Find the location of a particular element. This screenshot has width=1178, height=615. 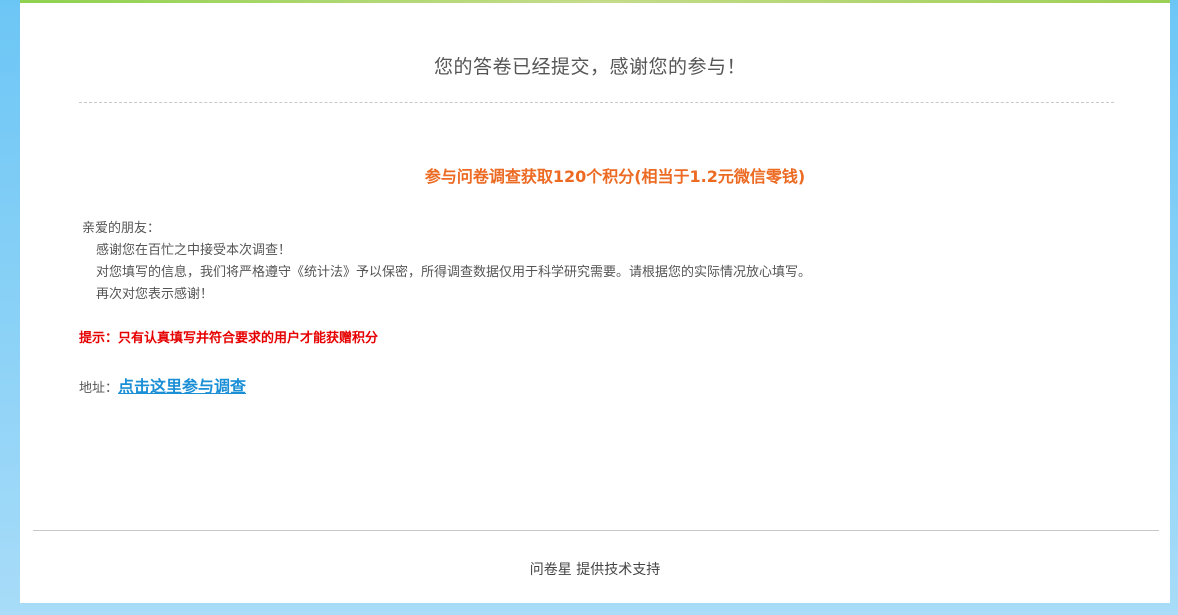

letter-line: 感谢您在百忙之中接受本次调查！ is located at coordinates (194, 250).